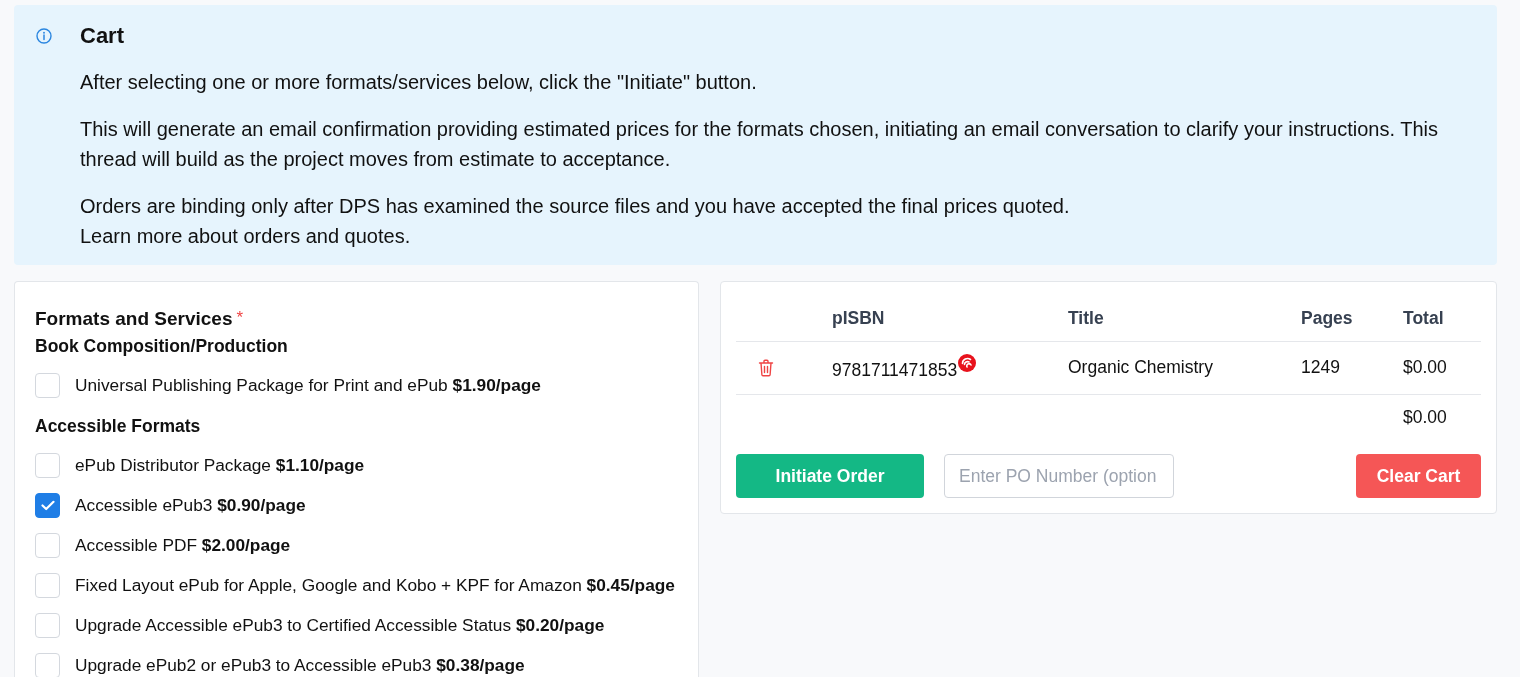  I want to click on alert-text: Learn more about orders and quotes., so click(246, 236).